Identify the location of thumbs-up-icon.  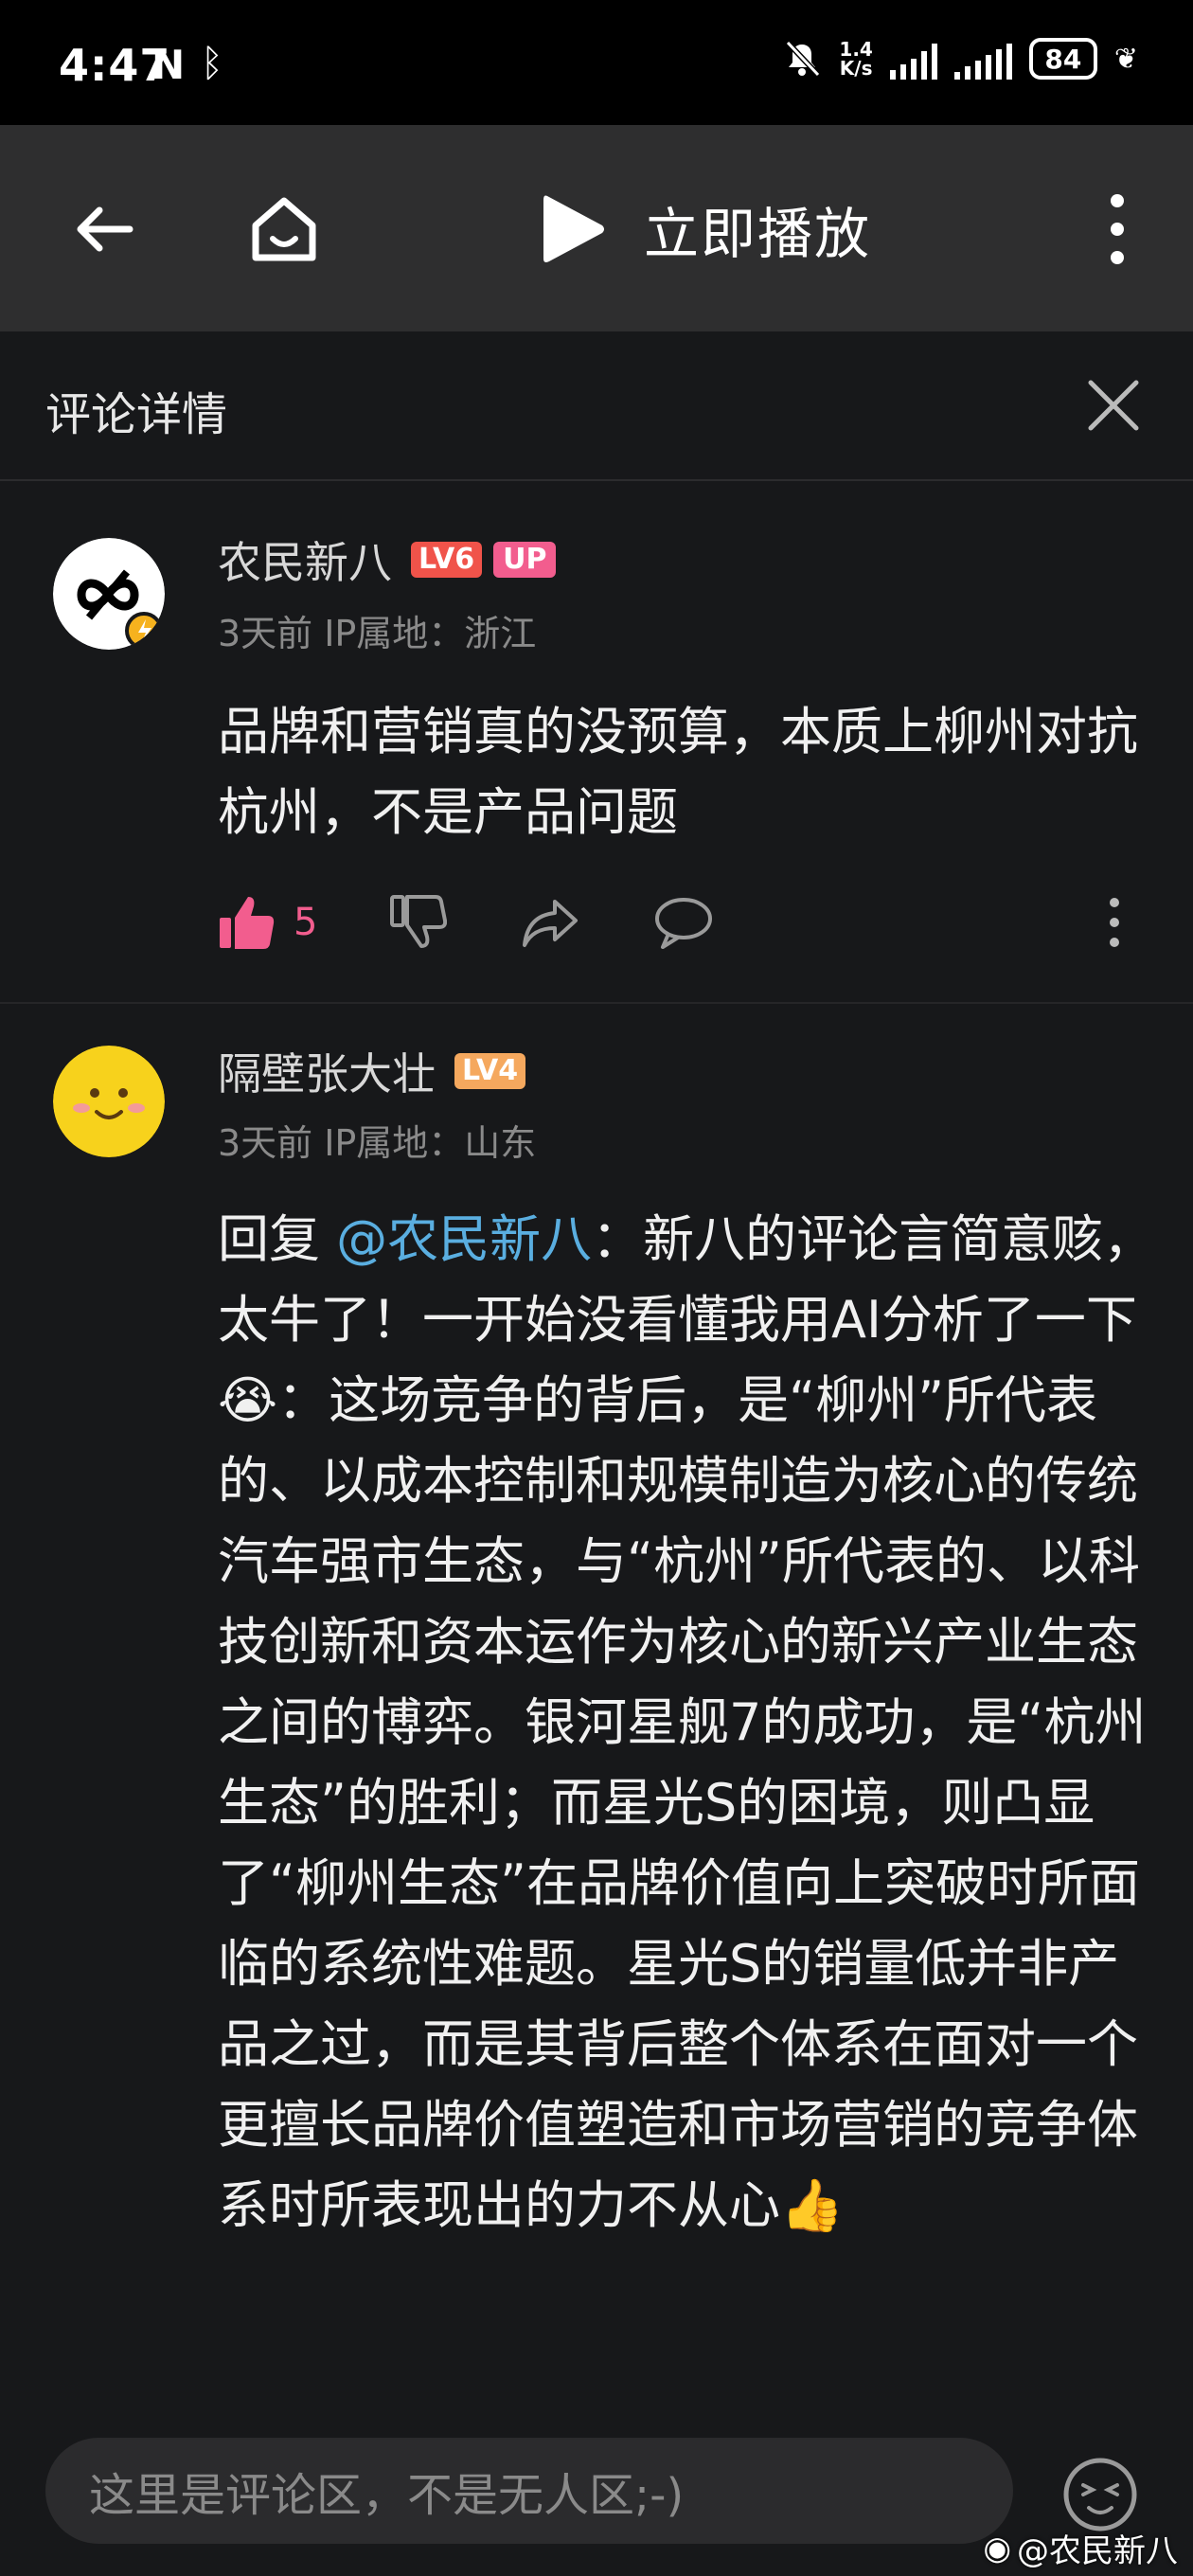
(247, 923).